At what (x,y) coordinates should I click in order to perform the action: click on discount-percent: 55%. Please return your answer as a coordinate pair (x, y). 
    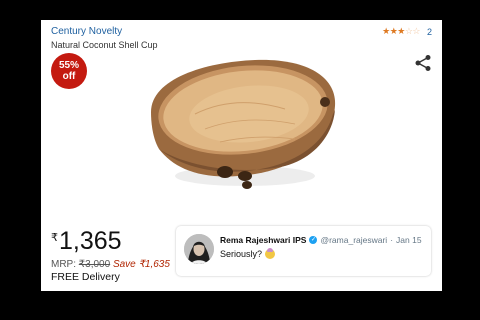
    Looking at the image, I should click on (68, 65).